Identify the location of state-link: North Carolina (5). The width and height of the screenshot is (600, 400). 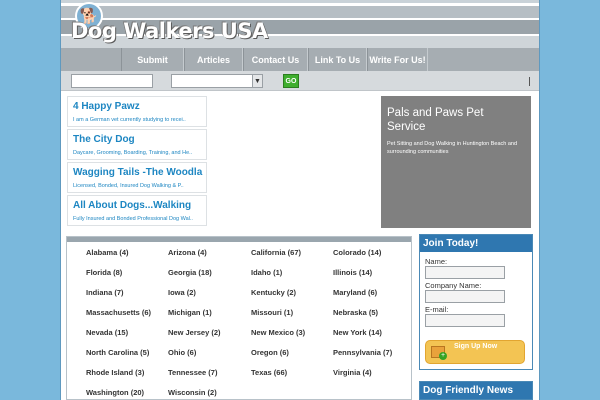
(117, 352).